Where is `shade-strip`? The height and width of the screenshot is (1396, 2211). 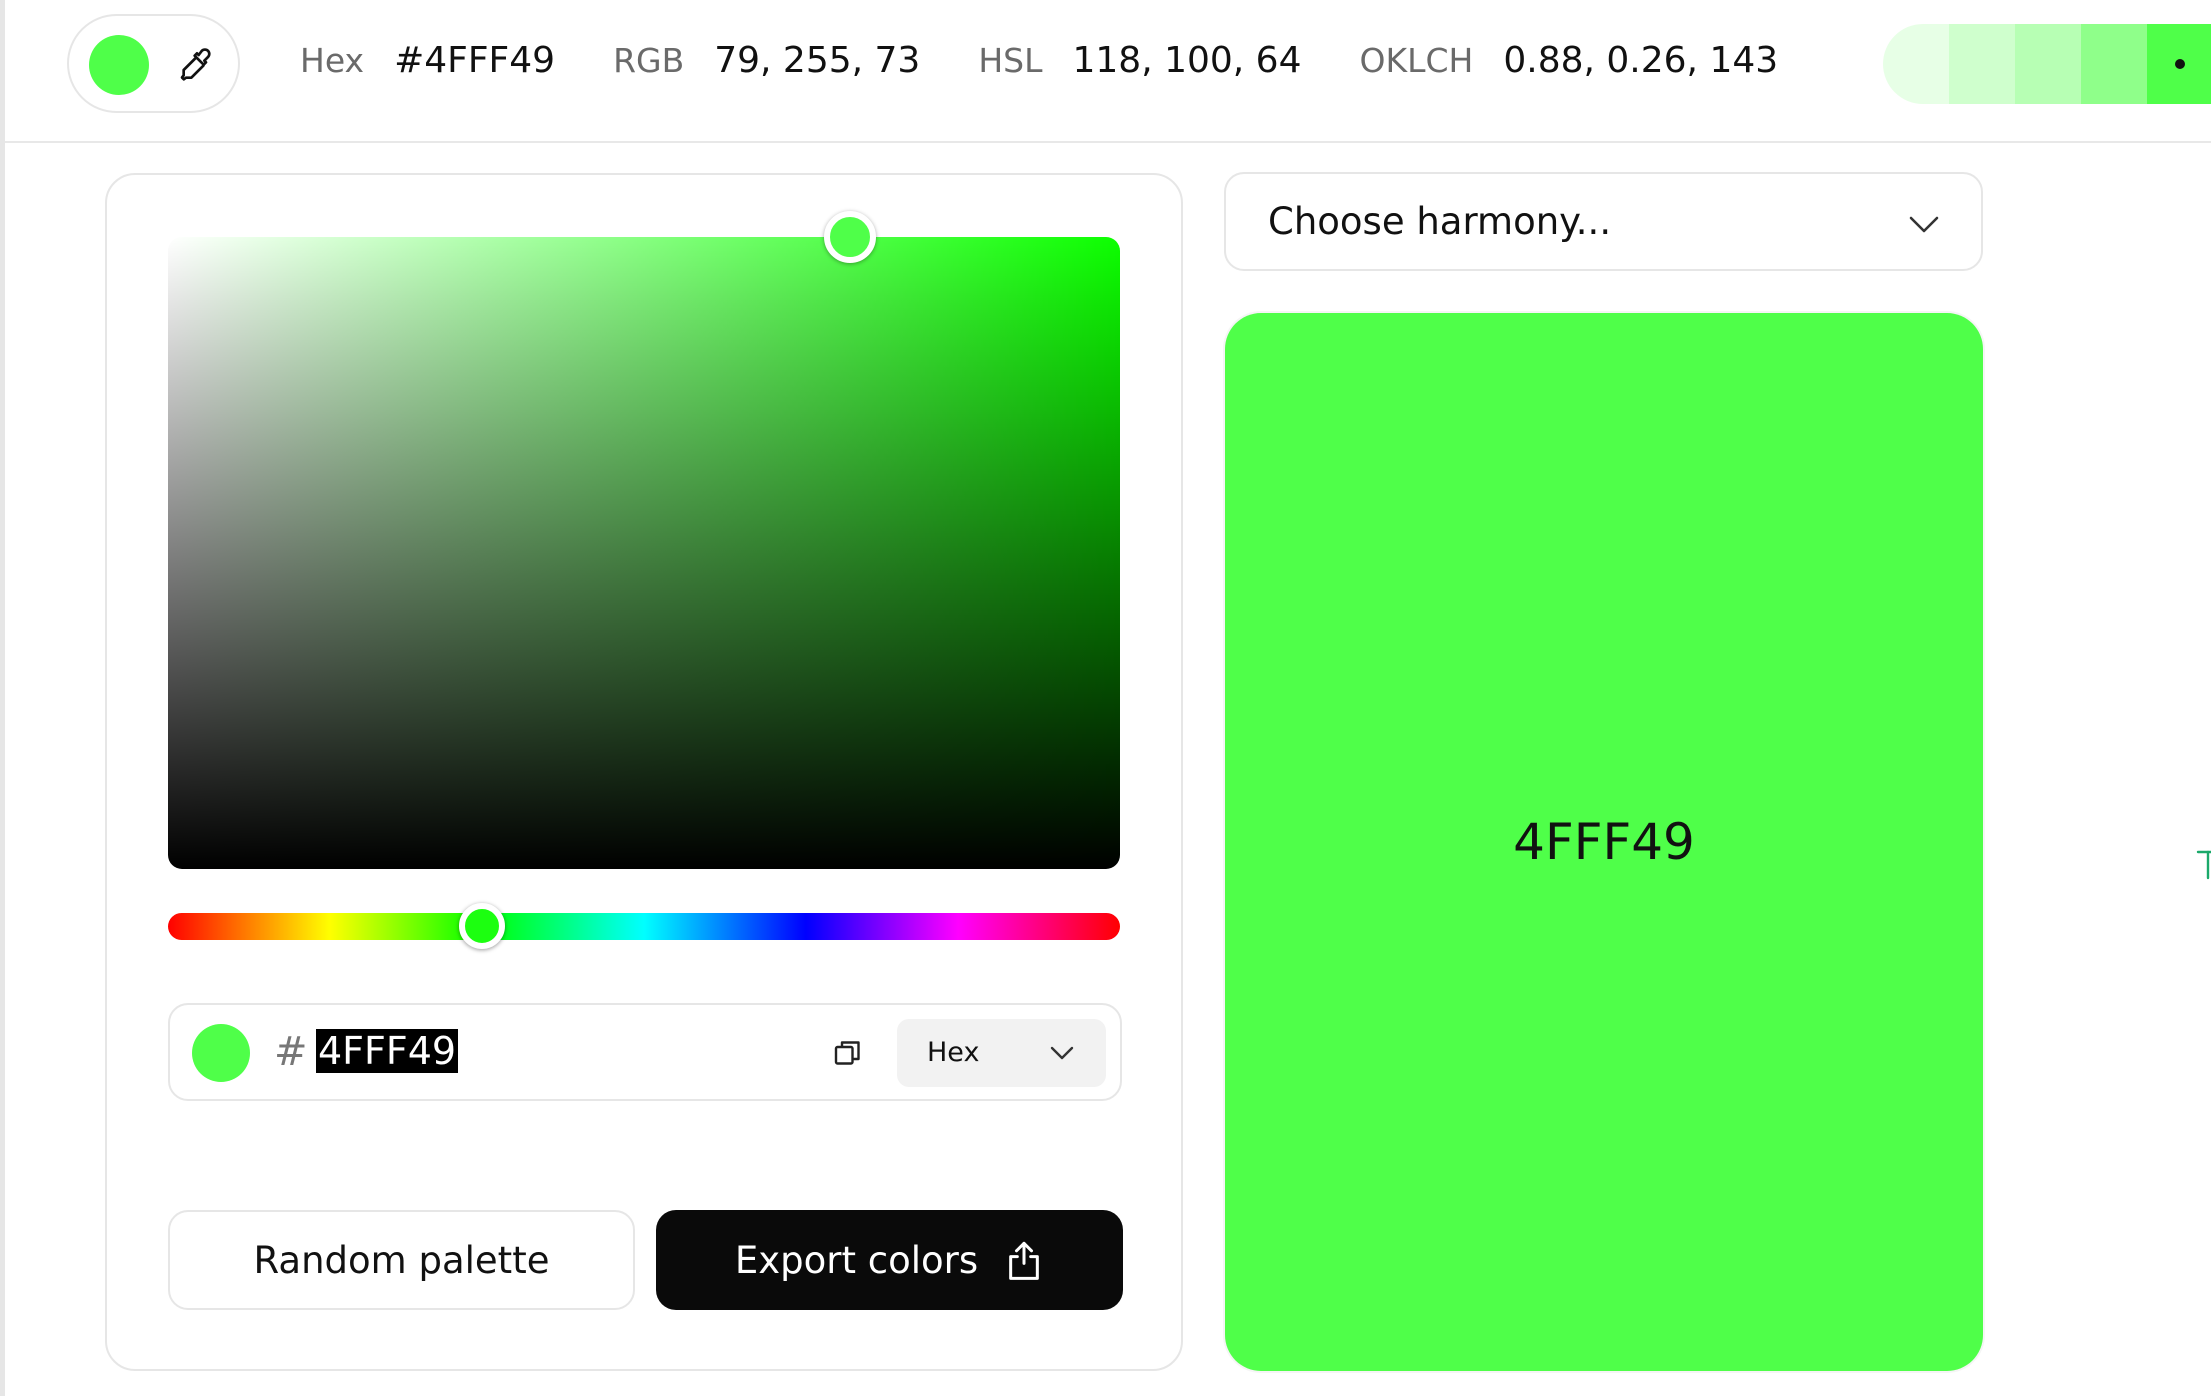 shade-strip is located at coordinates (2047, 64).